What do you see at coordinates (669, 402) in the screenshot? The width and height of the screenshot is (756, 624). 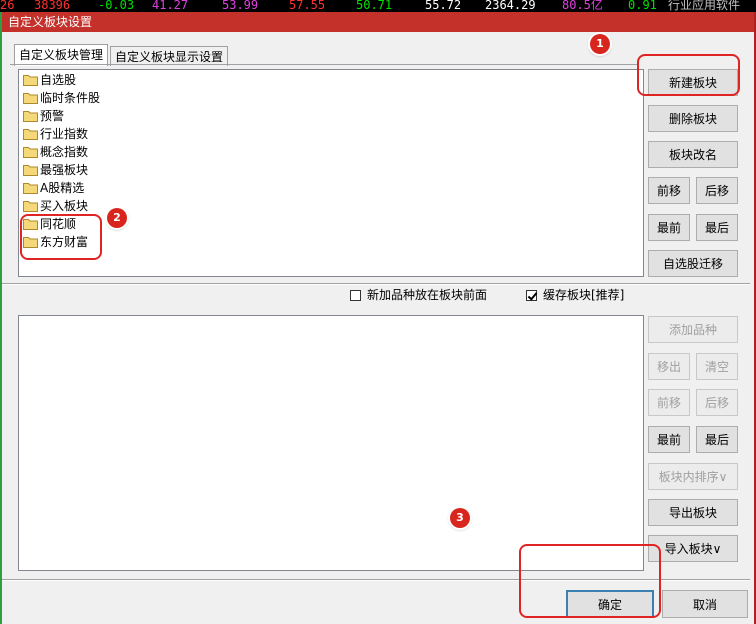 I see `stock-move-up-button: 前移` at bounding box center [669, 402].